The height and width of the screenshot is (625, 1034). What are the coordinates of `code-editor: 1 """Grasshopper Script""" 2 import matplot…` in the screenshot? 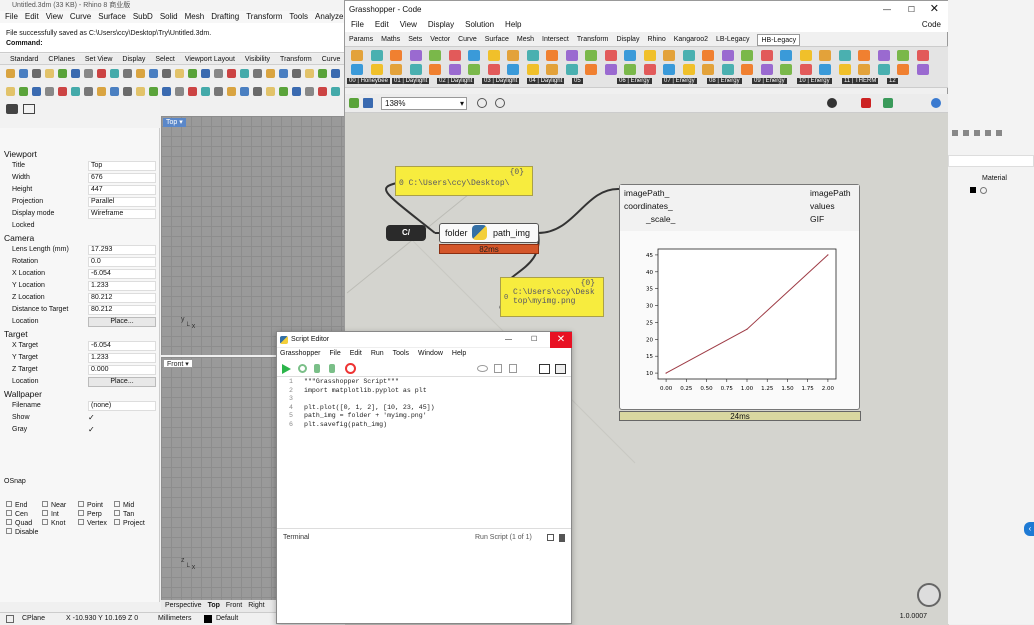 It's located at (424, 453).